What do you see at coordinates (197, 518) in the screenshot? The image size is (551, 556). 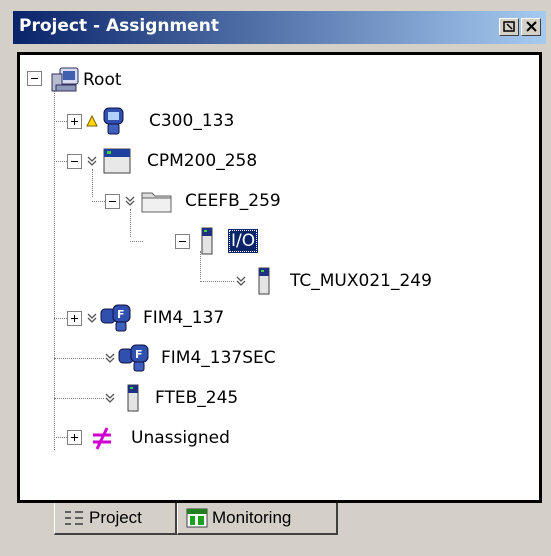 I see `monitoring-icon` at bounding box center [197, 518].